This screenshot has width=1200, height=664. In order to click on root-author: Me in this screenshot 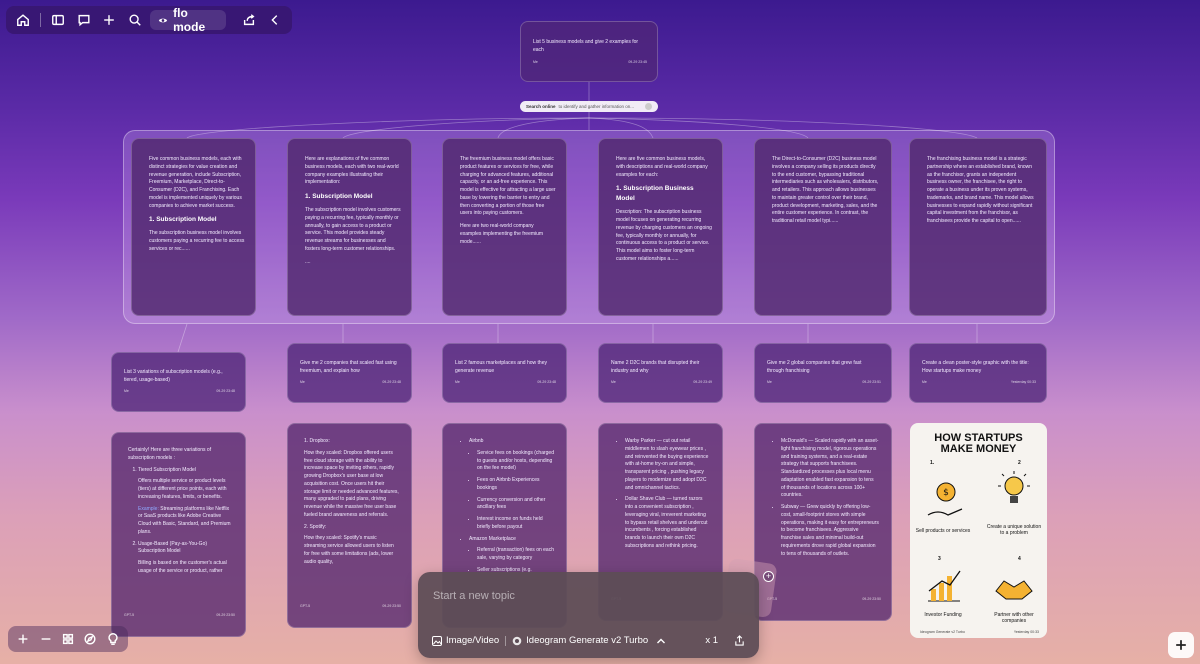, I will do `click(535, 61)`.